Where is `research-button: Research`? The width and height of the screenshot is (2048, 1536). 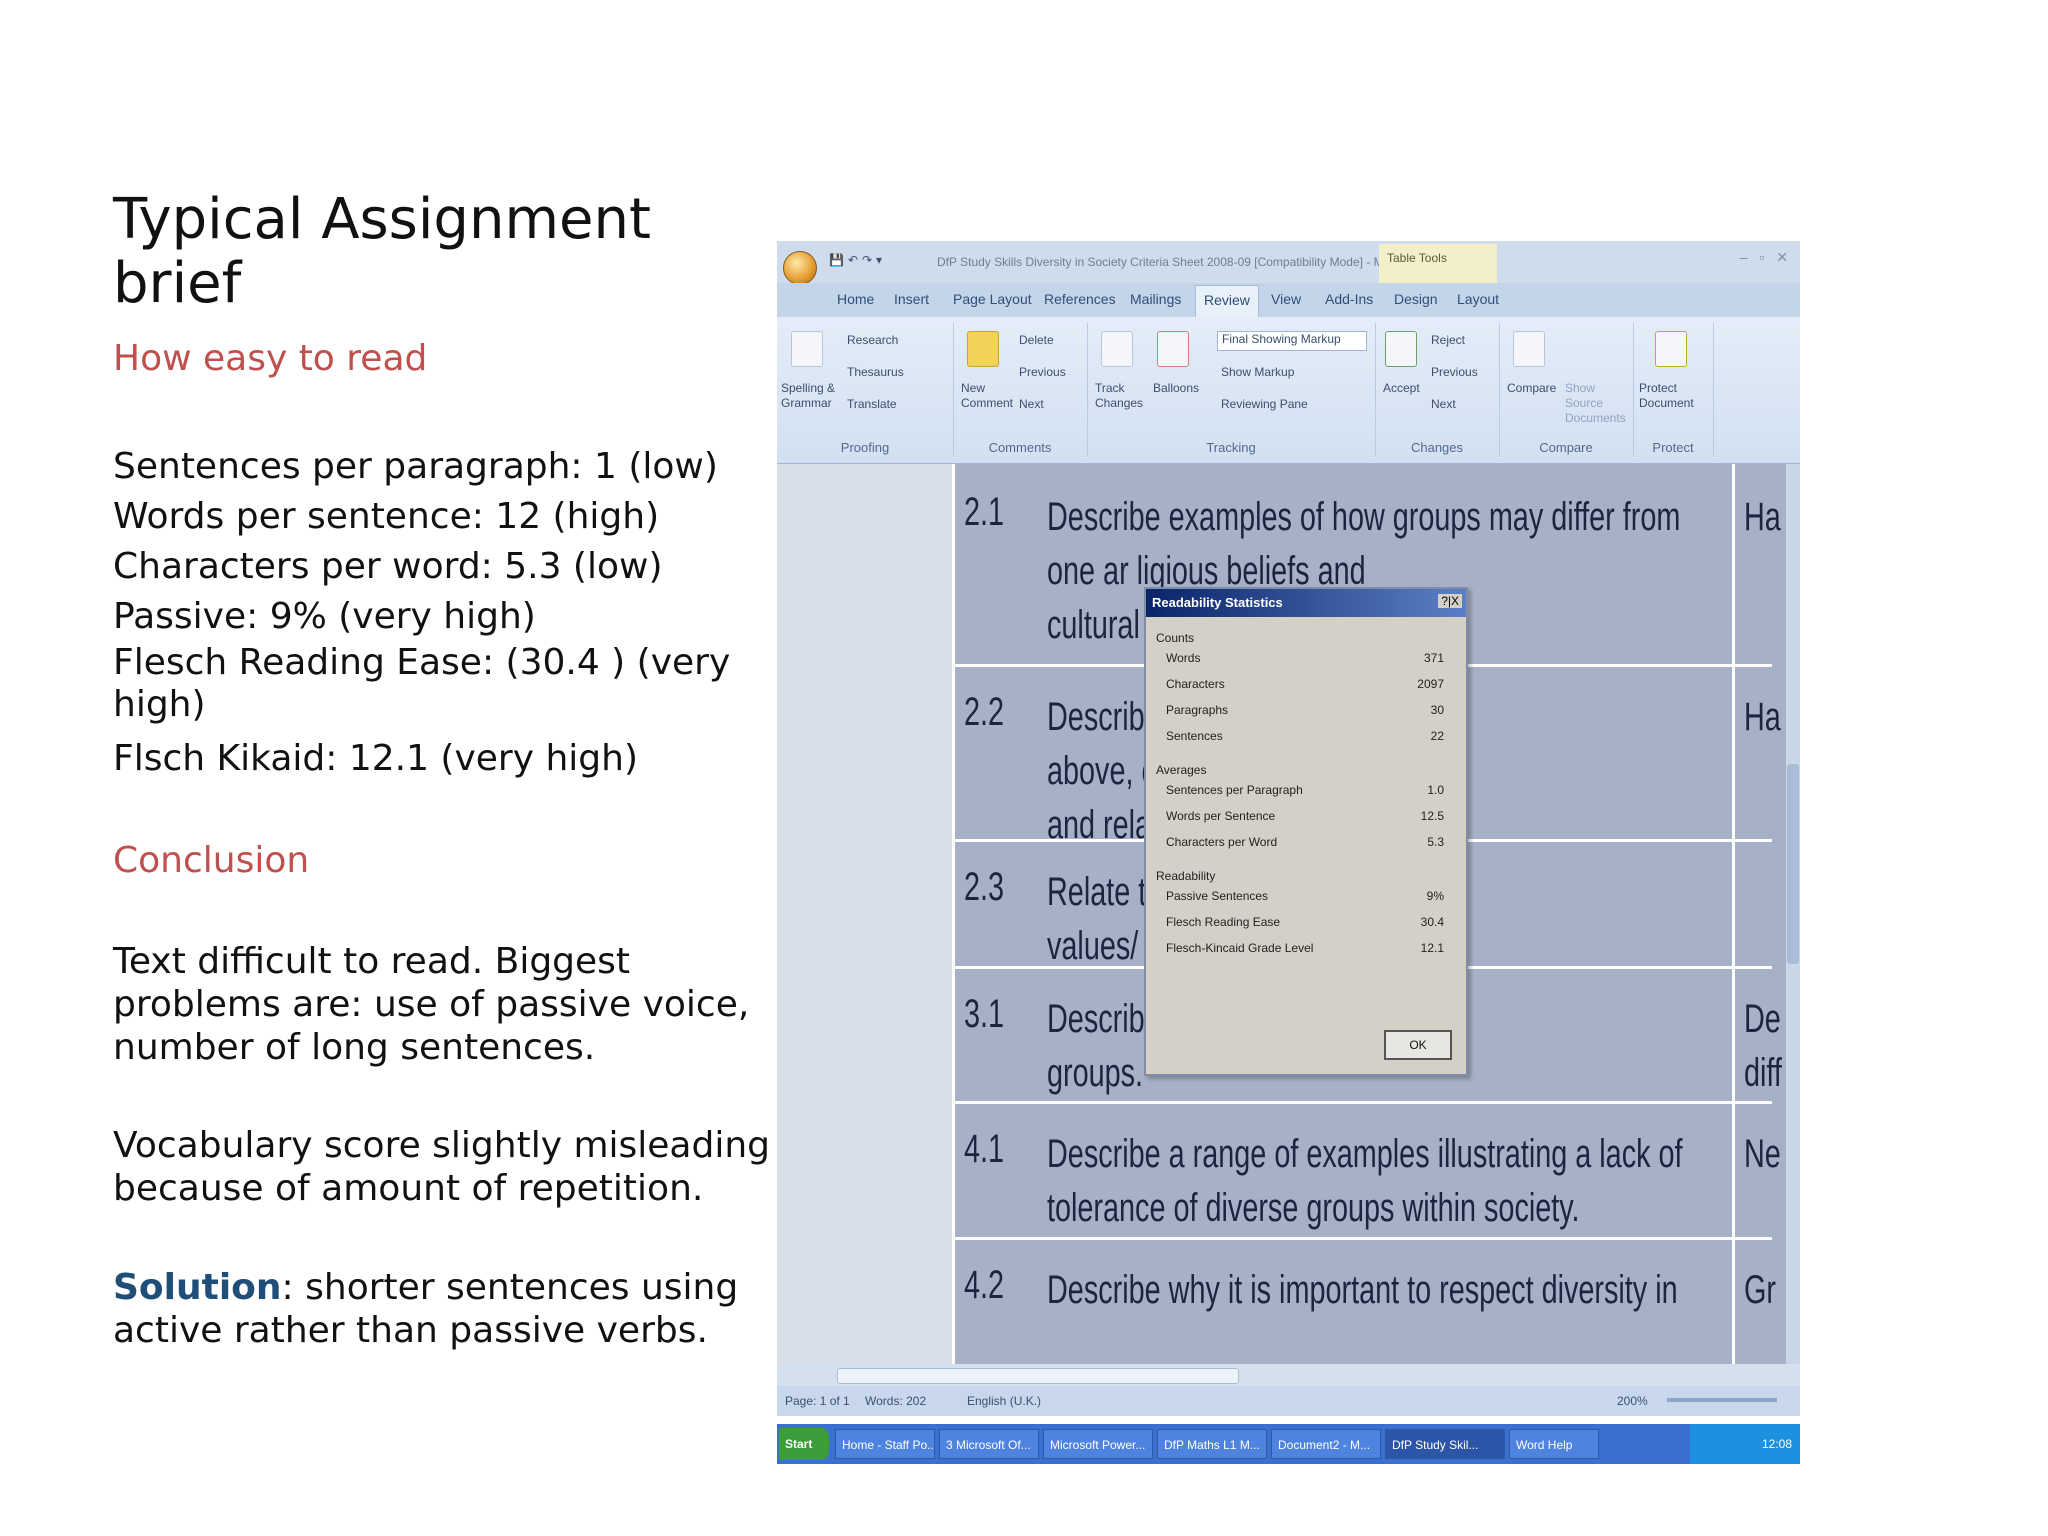 research-button: Research is located at coordinates (872, 340).